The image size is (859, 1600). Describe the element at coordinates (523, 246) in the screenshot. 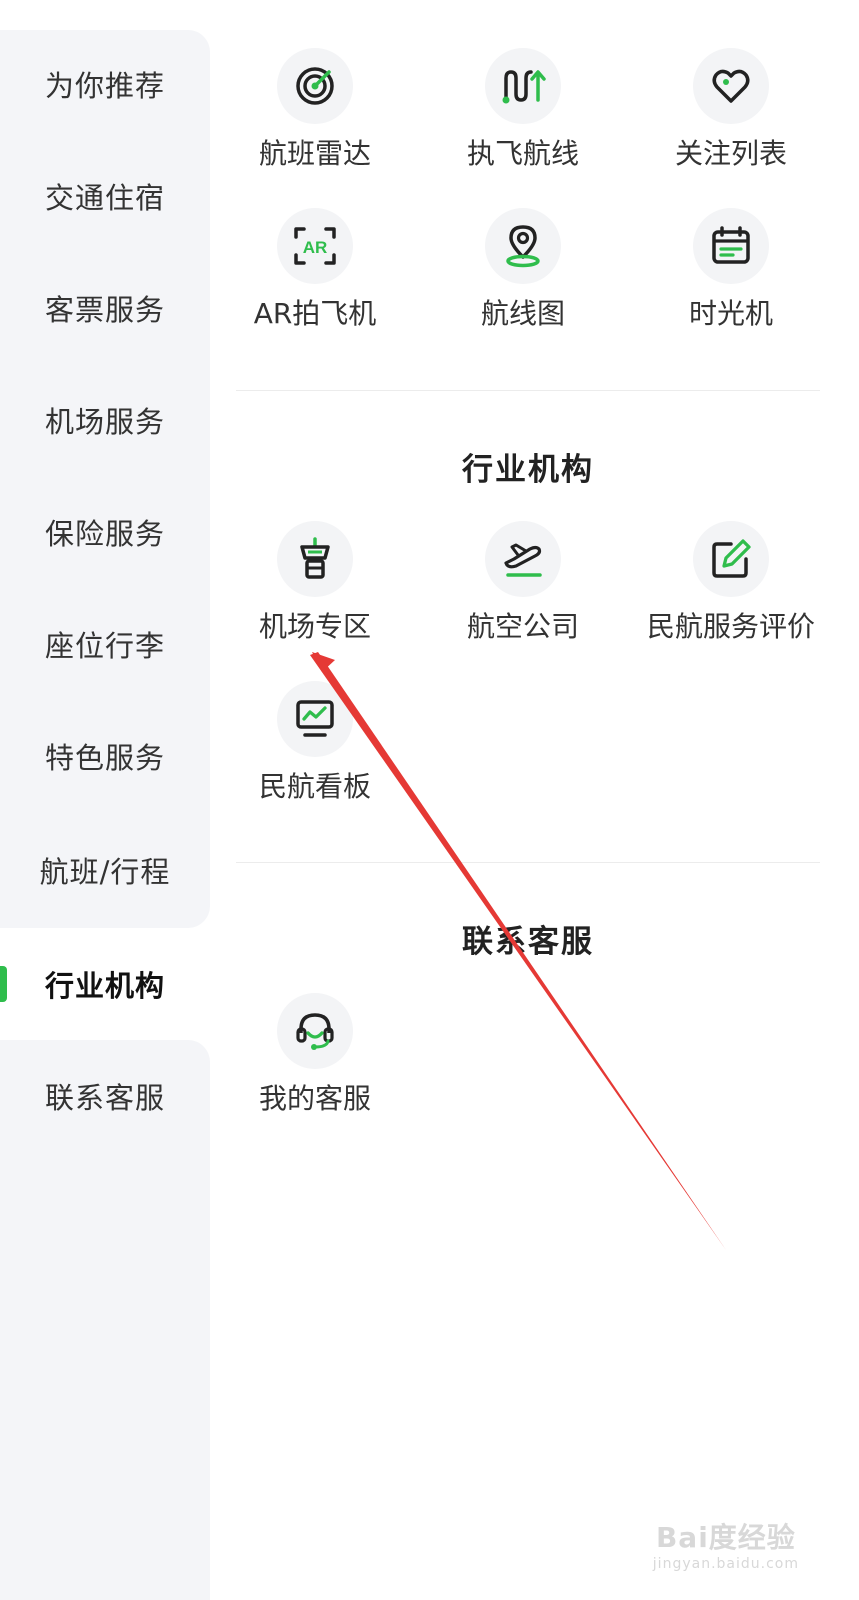

I see `map-pin-icon` at that location.